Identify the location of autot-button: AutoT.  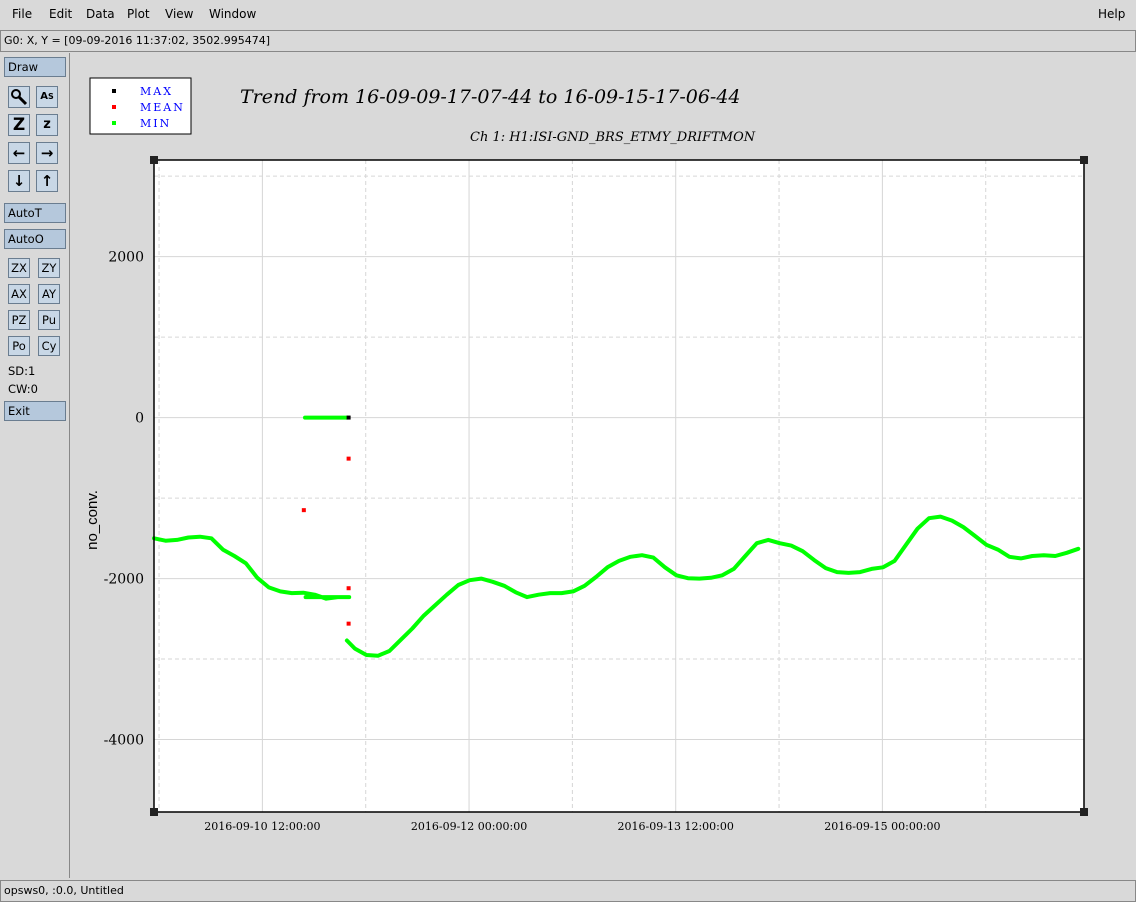
(35, 213).